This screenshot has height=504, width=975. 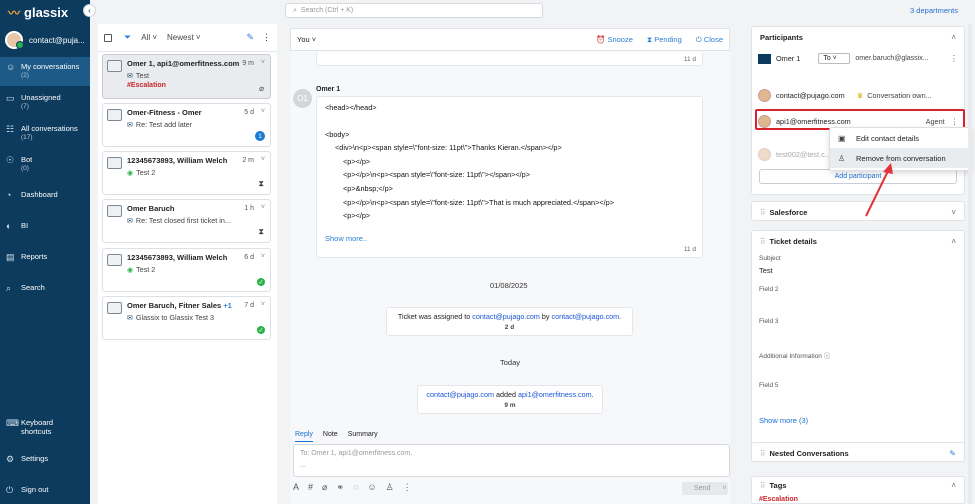 What do you see at coordinates (296, 487) in the screenshot?
I see `text-format-icon: A` at bounding box center [296, 487].